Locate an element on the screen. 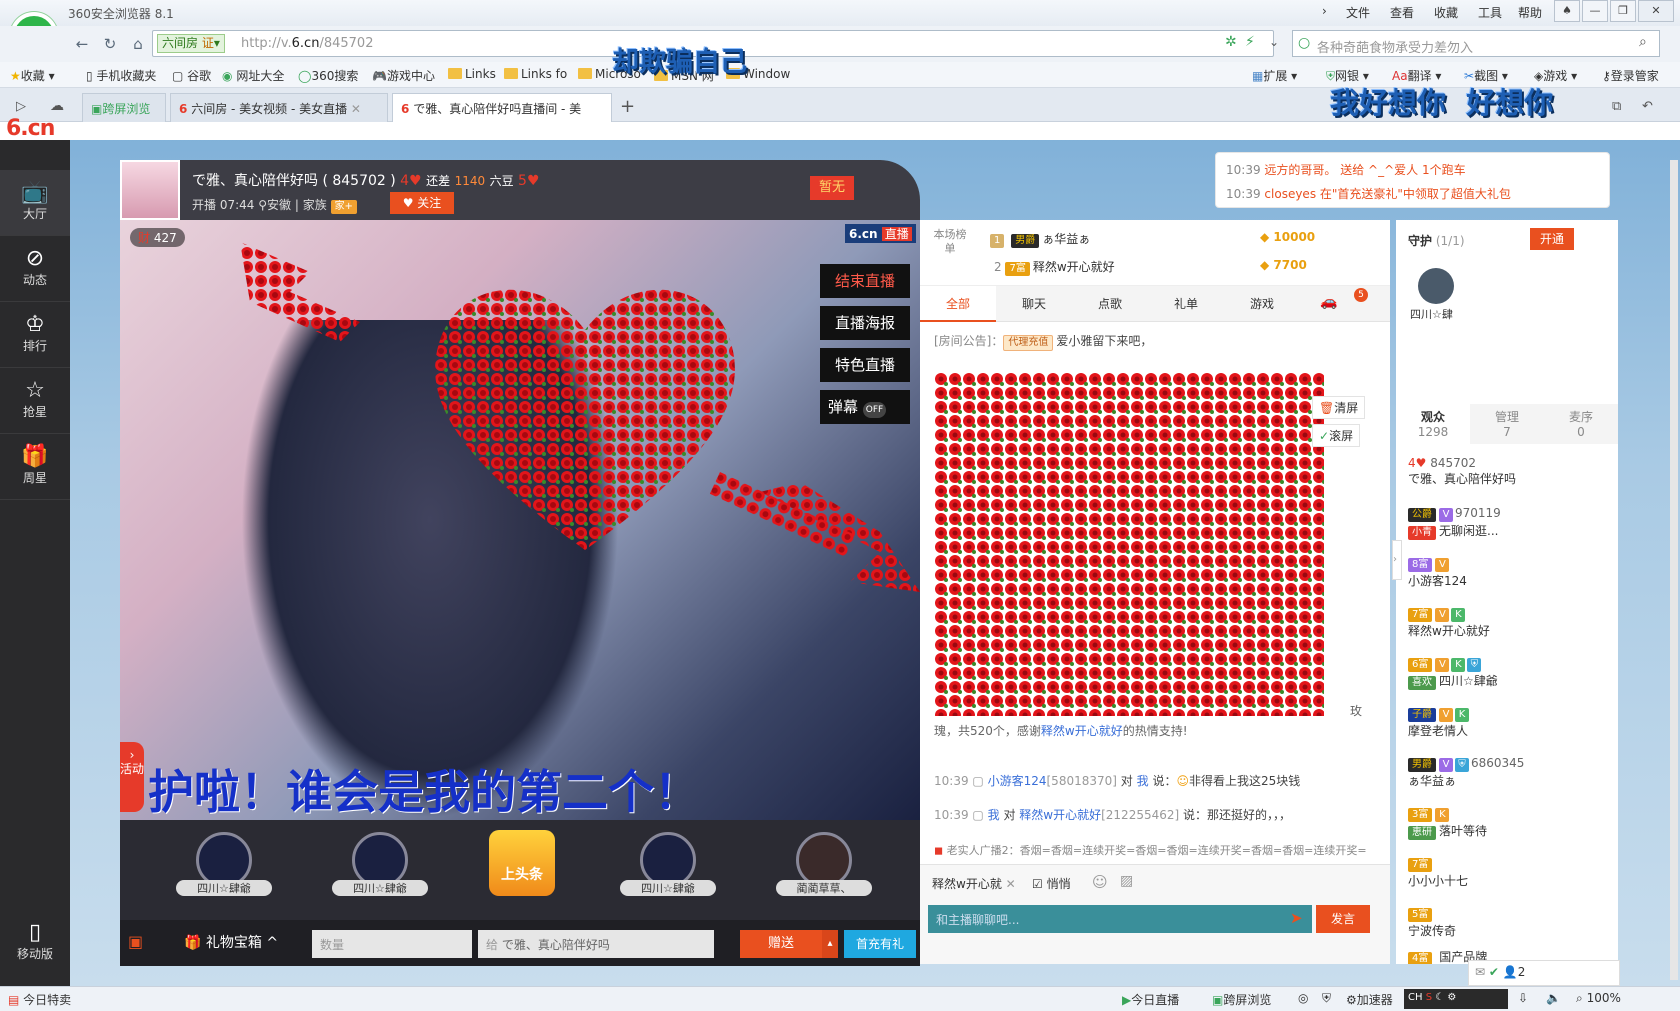 This screenshot has height=1011, width=1680. audience-item: 6富 V K ⛨ 喜欢 四川☆肆爺 is located at coordinates (1508, 673).